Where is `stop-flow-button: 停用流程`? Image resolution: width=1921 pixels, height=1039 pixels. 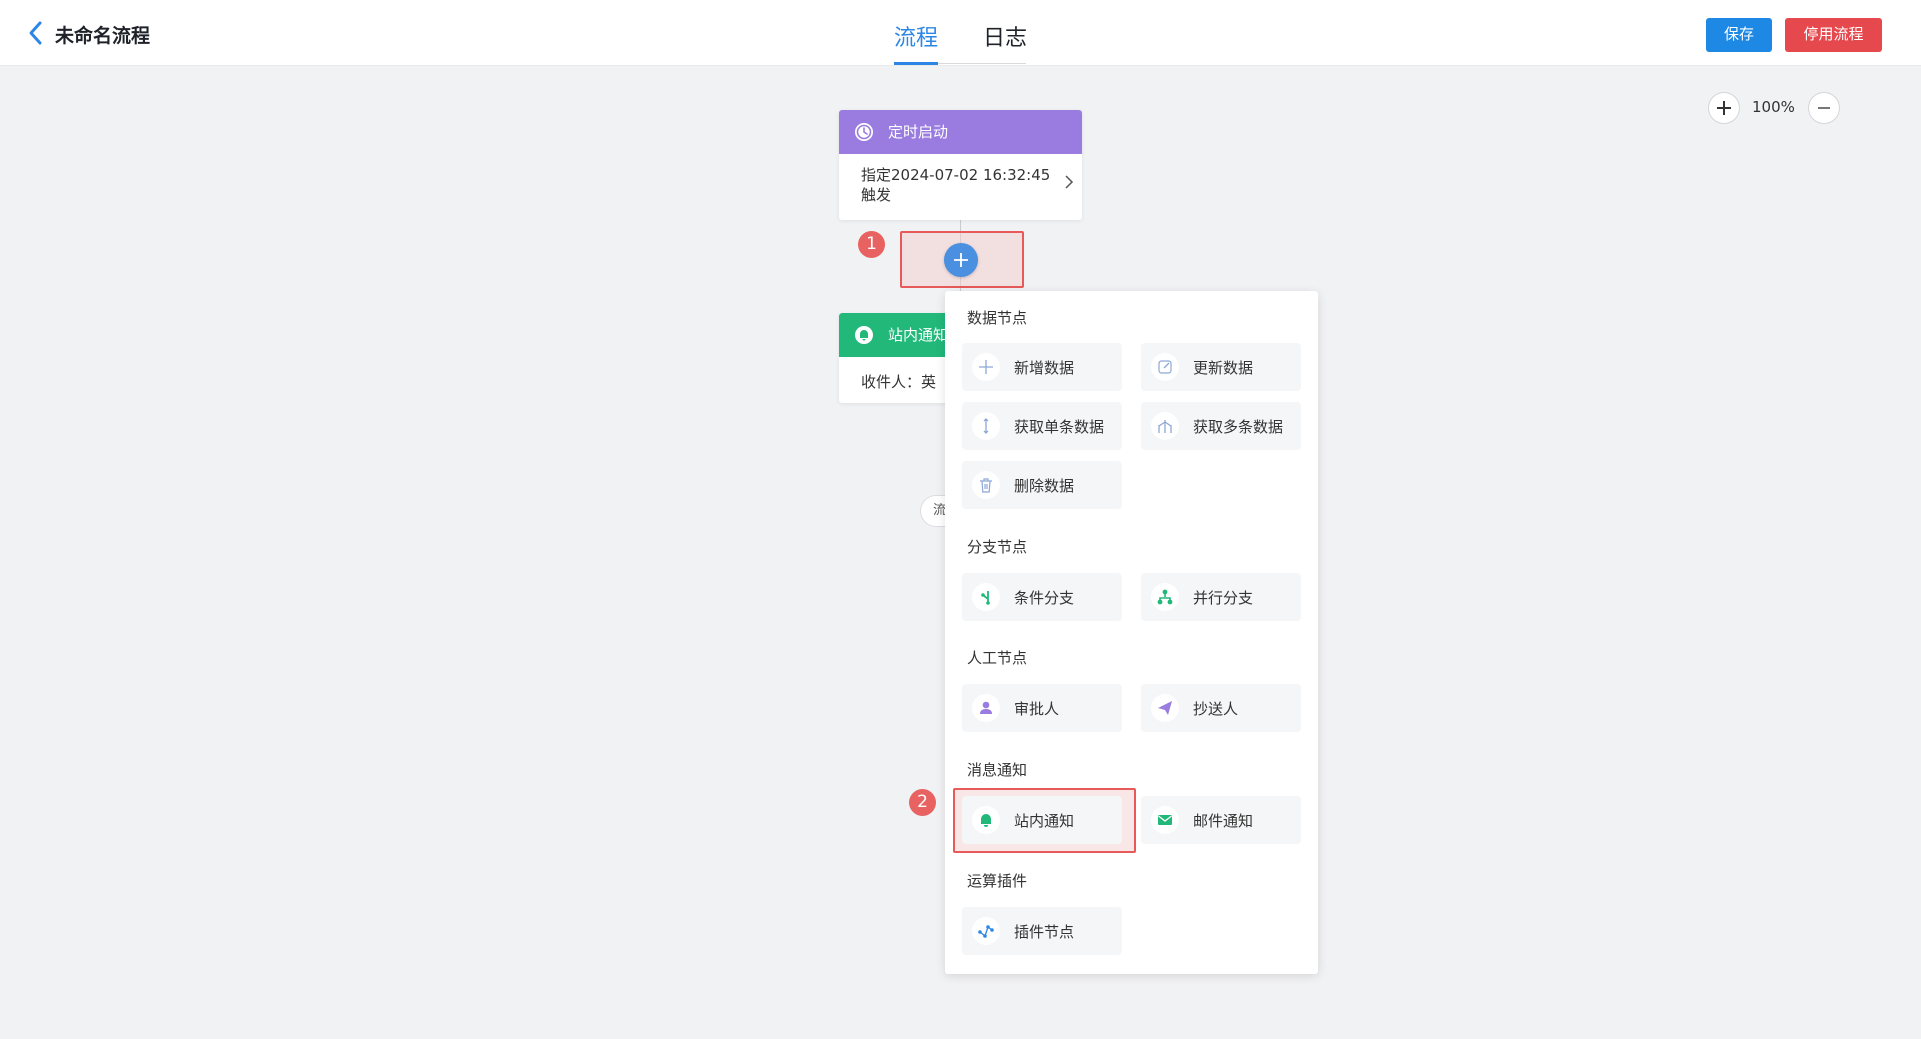
stop-flow-button: 停用流程 is located at coordinates (1833, 35).